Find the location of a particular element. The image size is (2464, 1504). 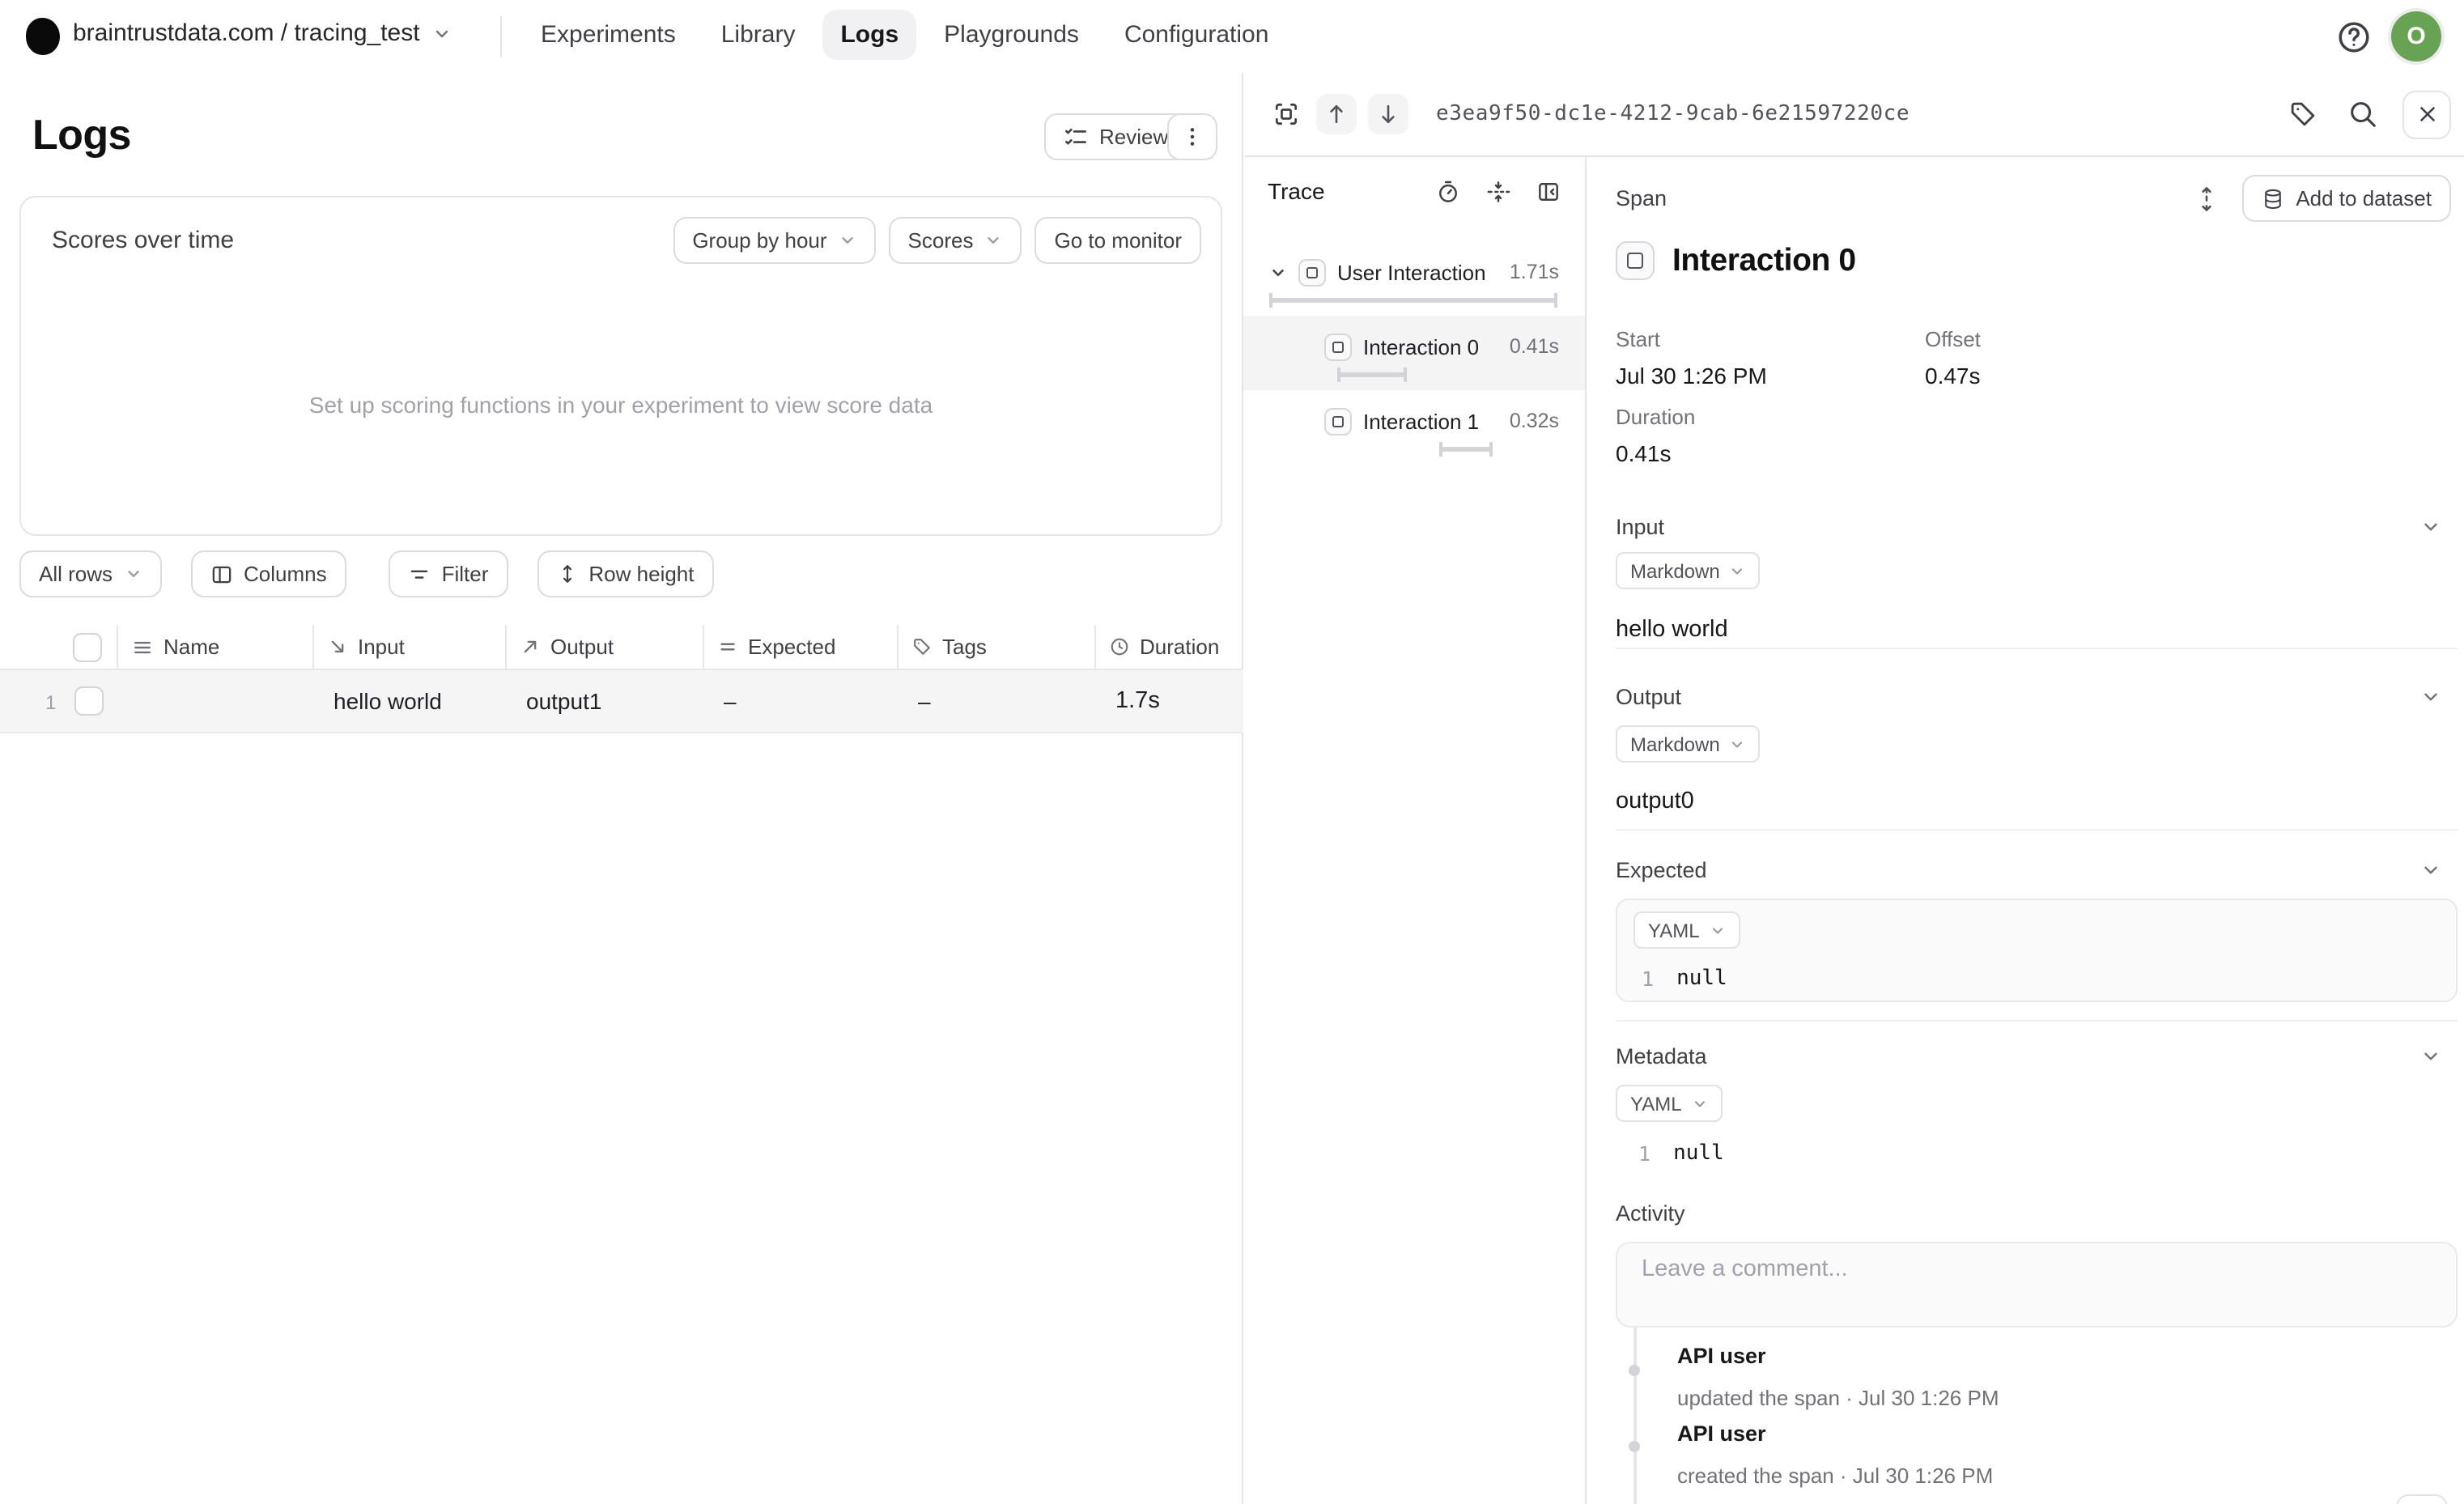

all-rows-dropdown: All rows is located at coordinates (91, 573).